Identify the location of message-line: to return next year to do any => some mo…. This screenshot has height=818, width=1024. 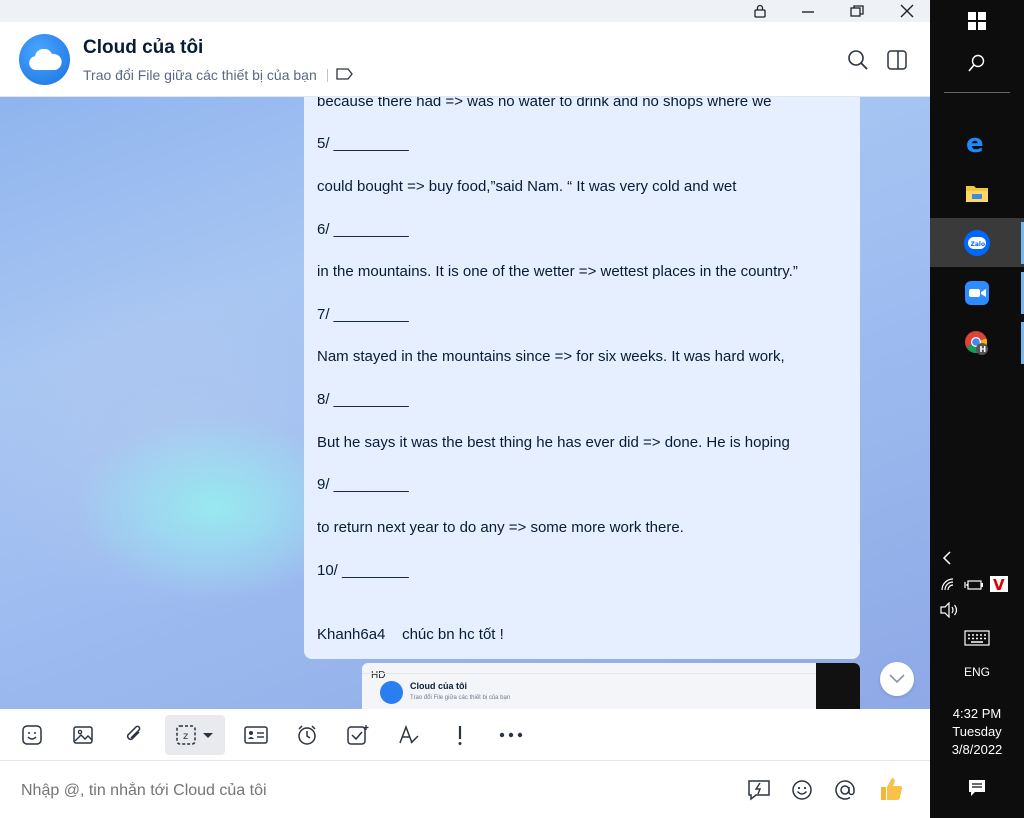
(500, 527).